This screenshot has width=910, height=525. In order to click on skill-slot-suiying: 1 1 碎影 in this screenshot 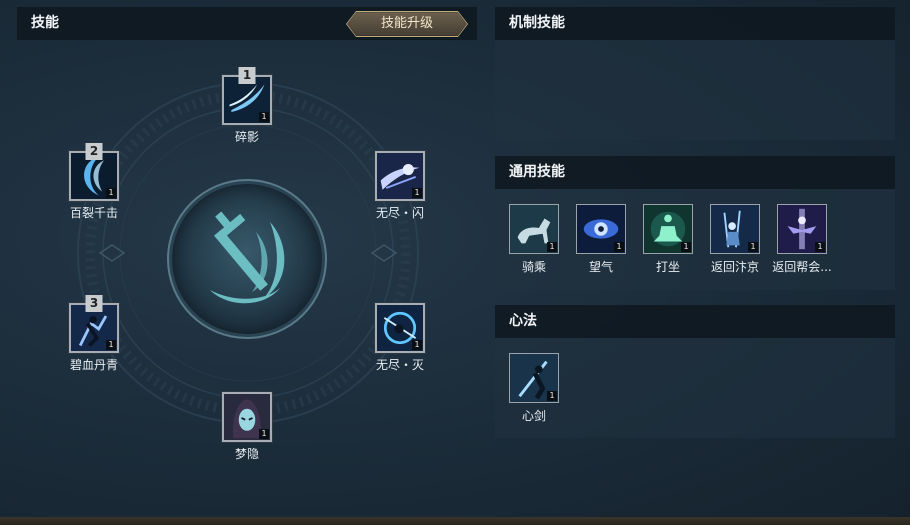, I will do `click(247, 106)`.